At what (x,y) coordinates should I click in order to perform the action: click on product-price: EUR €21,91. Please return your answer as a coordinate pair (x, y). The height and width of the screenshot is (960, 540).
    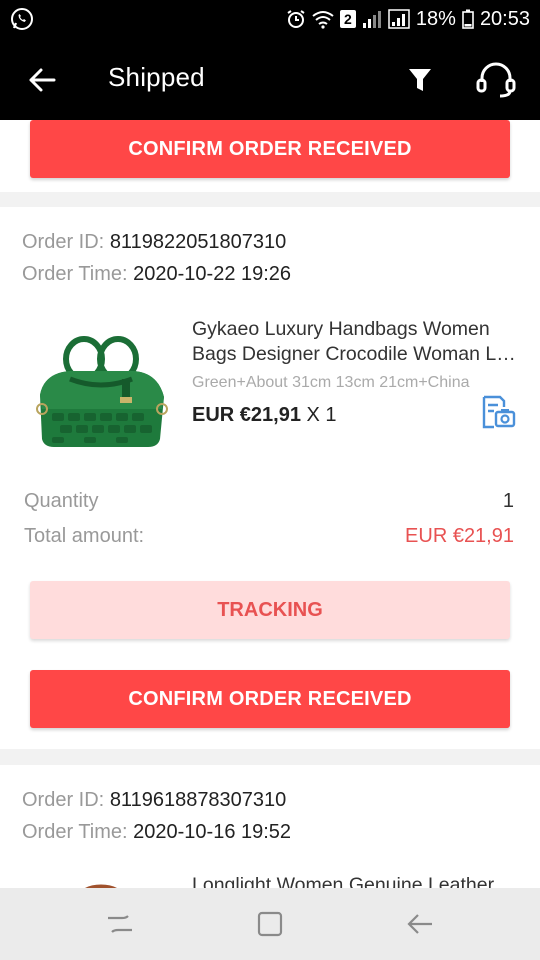
    Looking at the image, I should click on (246, 415).